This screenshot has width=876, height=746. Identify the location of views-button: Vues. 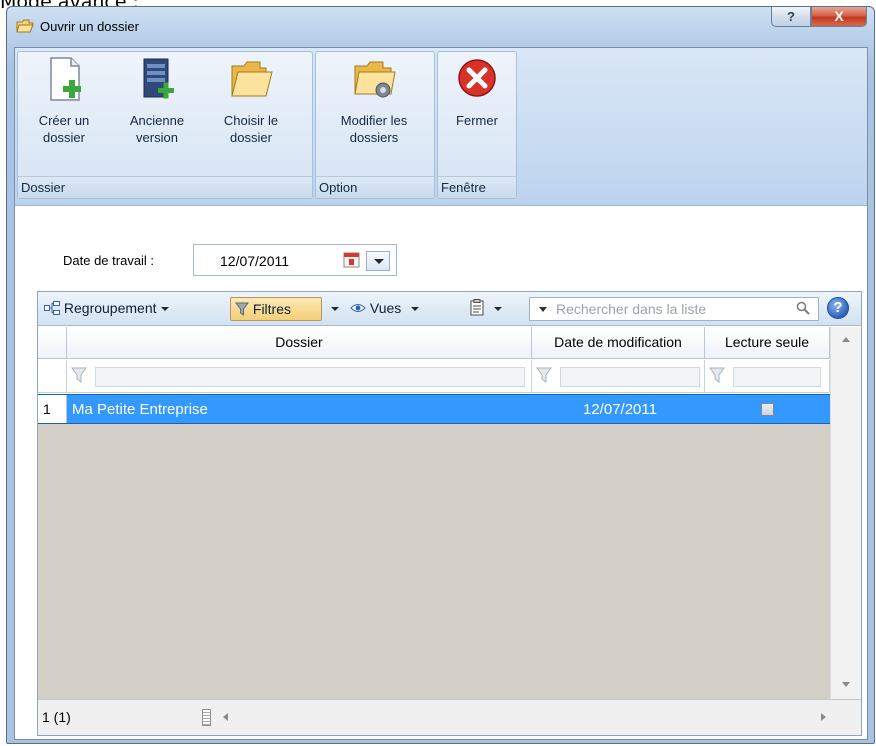
(400, 309).